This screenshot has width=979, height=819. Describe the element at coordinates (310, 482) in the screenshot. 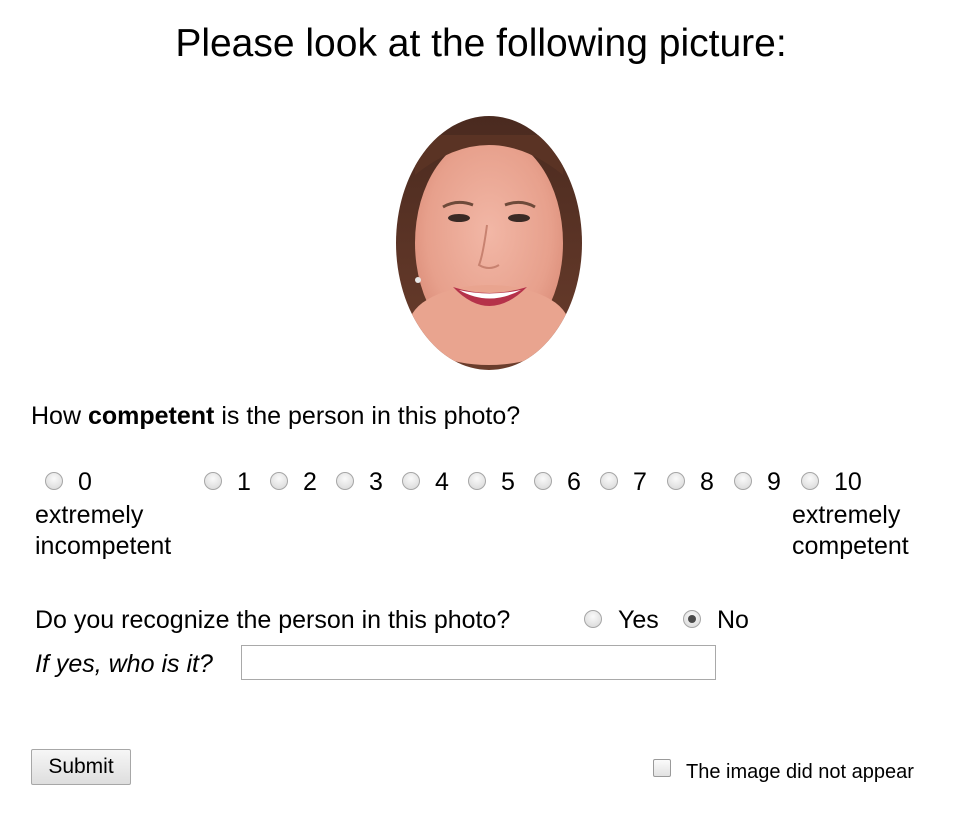

I see `competence-scale-label-2: 2` at that location.